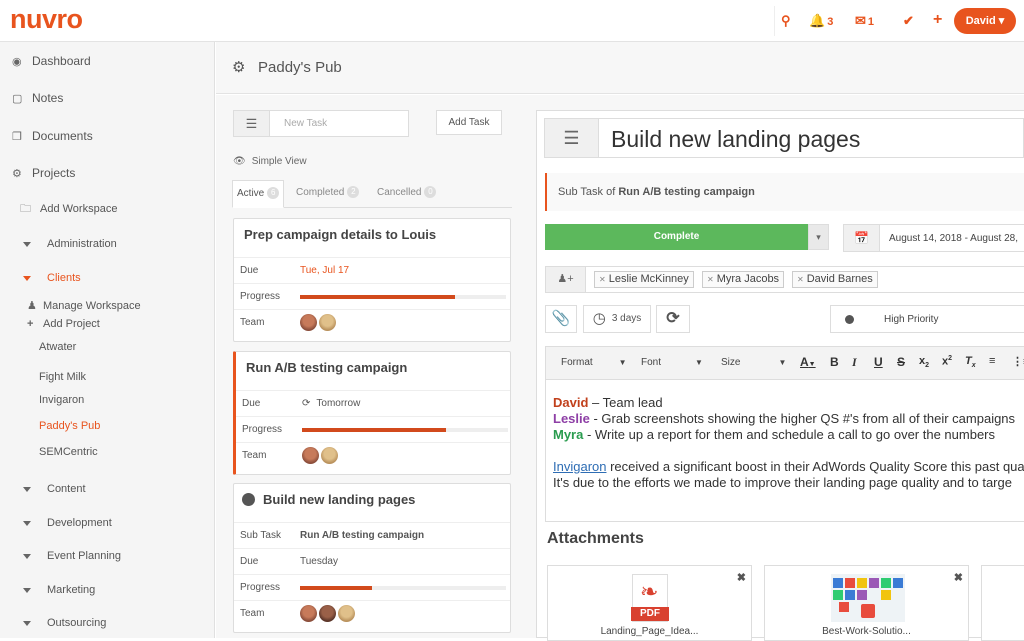  I want to click on search-icon: ⚲, so click(786, 21).